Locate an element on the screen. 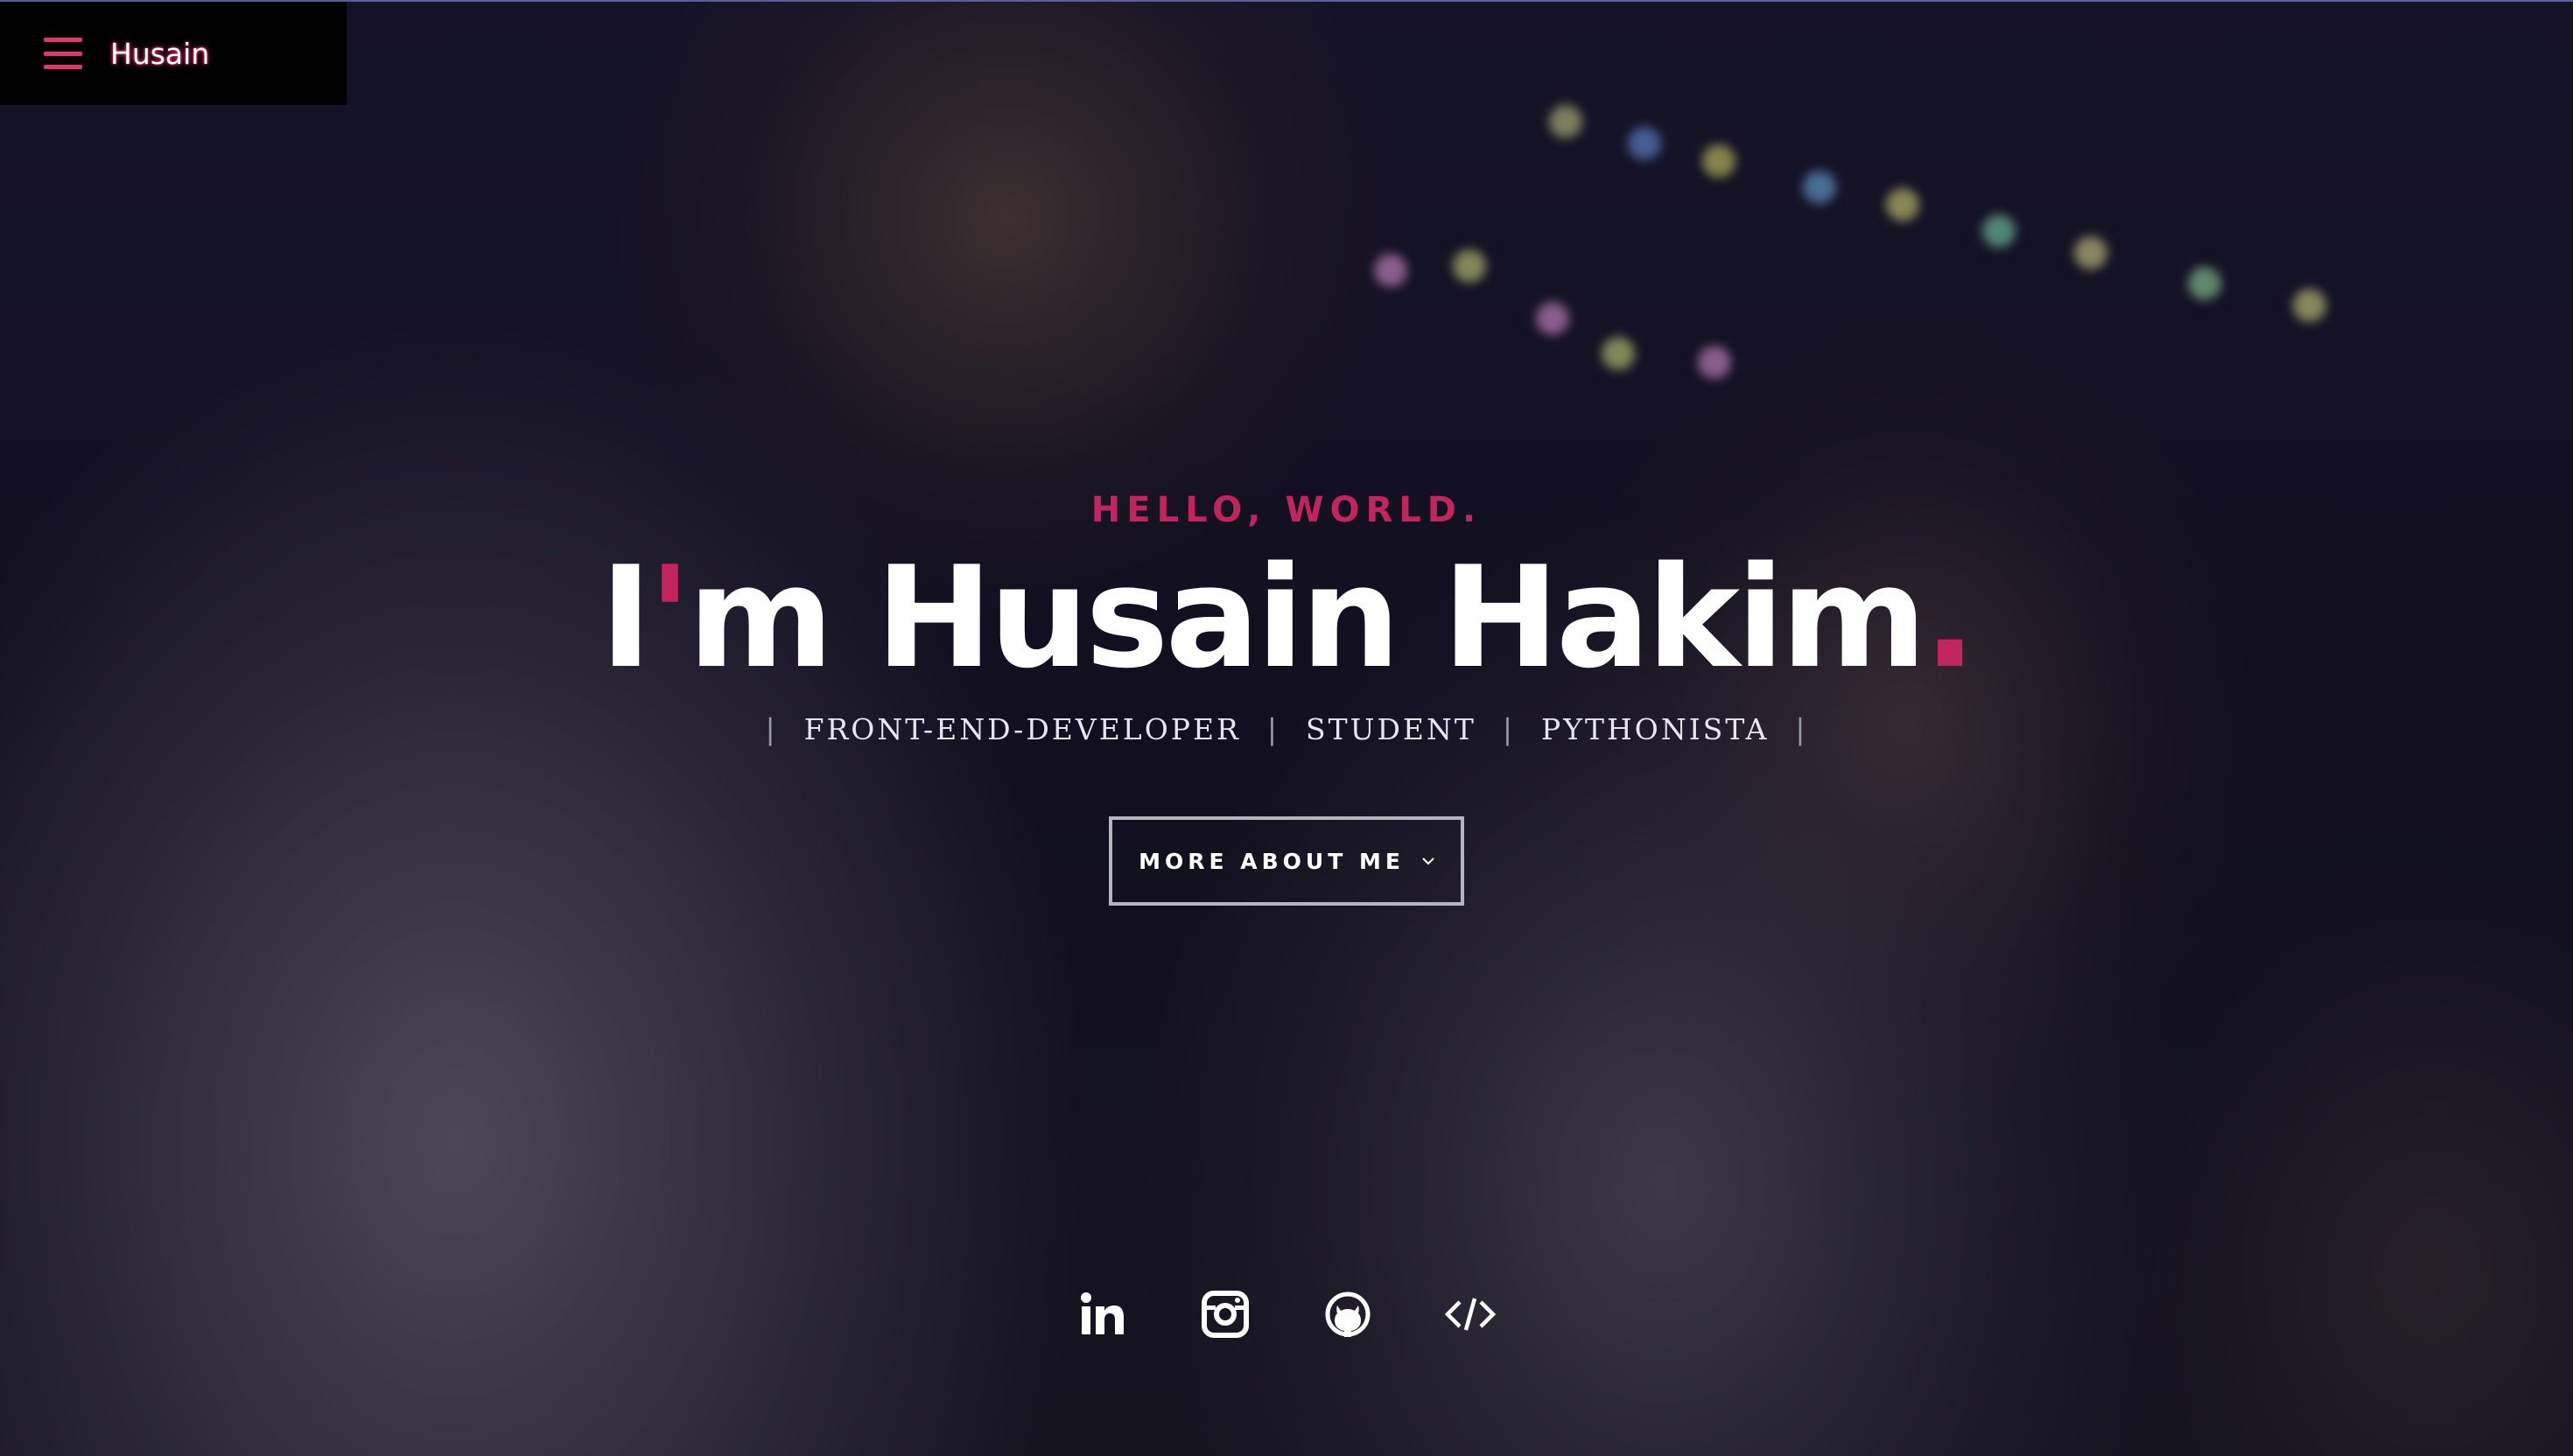  role-item: FRONT-END-DEVELOPER is located at coordinates (1022, 729).